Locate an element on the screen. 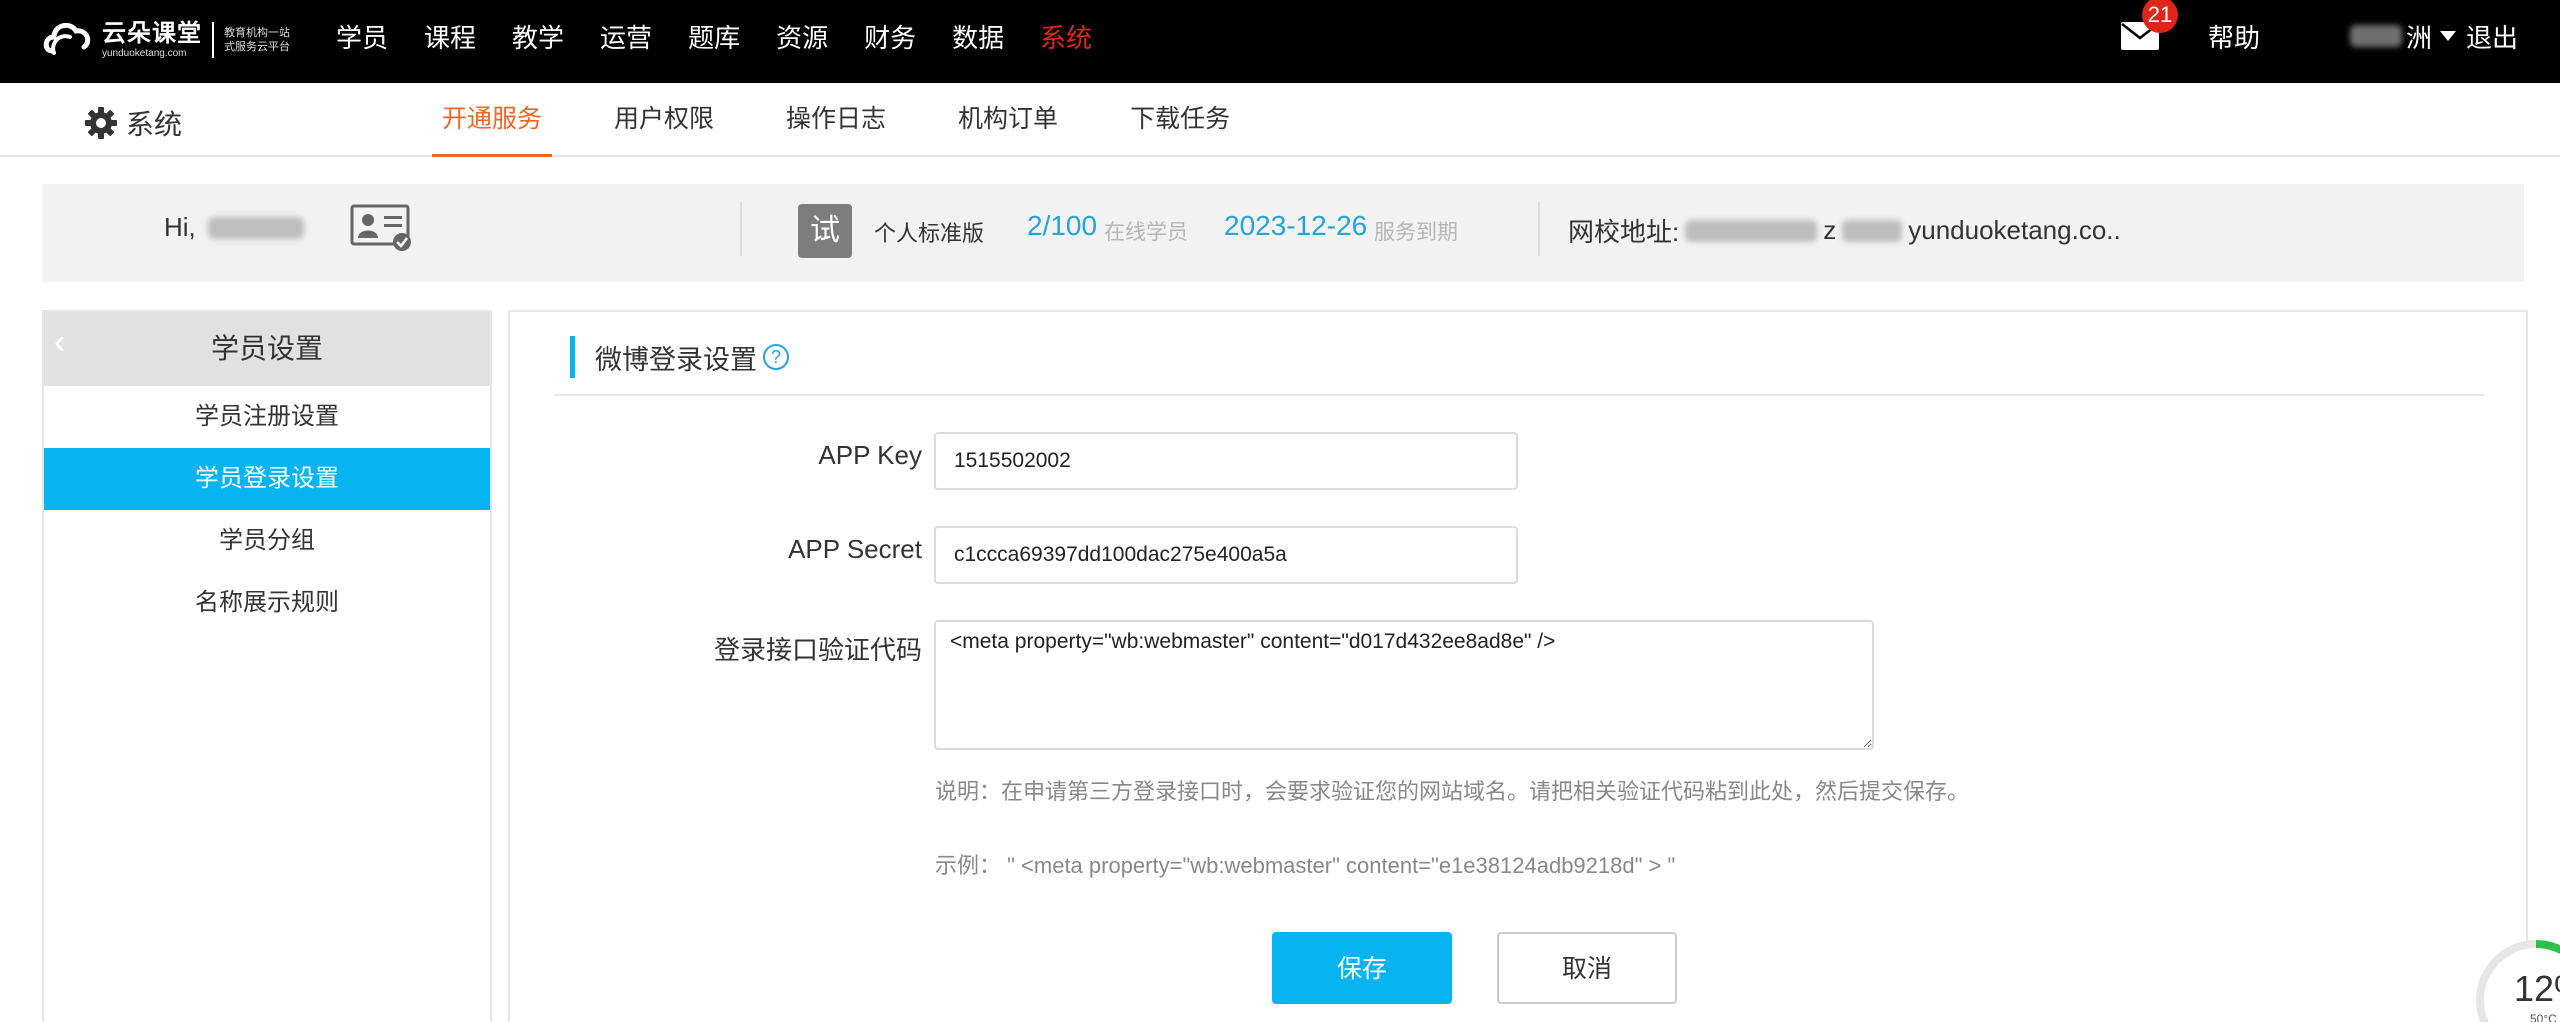  gauge-inner: 12% 50°C is located at coordinates (2522, 985).